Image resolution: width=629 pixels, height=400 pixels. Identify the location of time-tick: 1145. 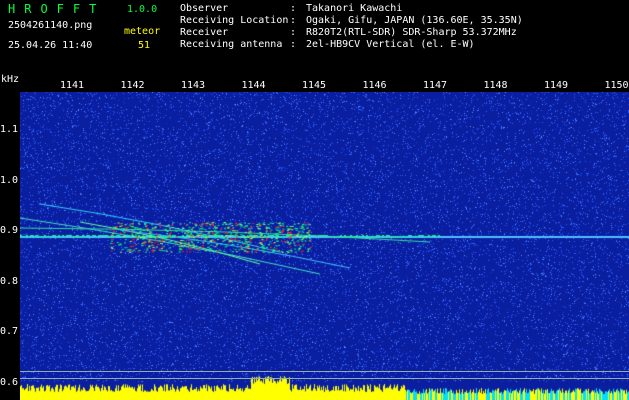
(314, 85).